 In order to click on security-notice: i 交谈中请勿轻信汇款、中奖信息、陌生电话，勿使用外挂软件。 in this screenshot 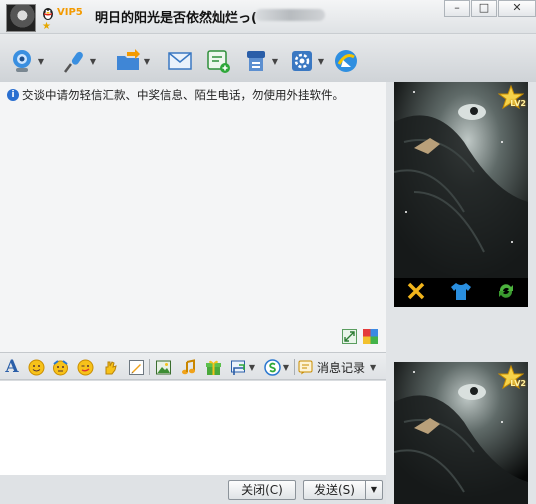, I will do `click(175, 95)`.